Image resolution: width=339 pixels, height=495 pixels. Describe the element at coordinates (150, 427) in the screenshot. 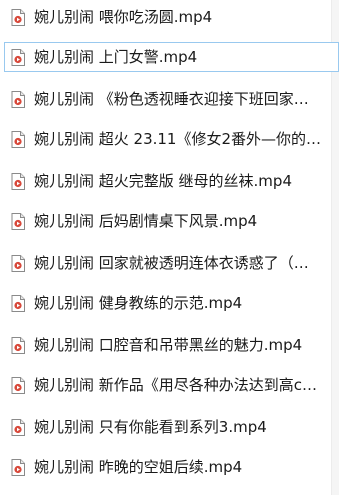

I see `file-name: 婉儿别闹 只有你能看到系列3.mp4` at that location.